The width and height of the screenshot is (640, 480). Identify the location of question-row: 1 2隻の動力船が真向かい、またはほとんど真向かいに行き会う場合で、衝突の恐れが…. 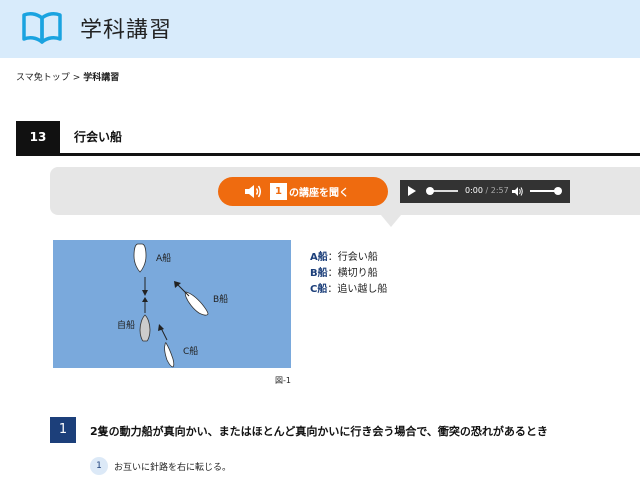
(345, 430).